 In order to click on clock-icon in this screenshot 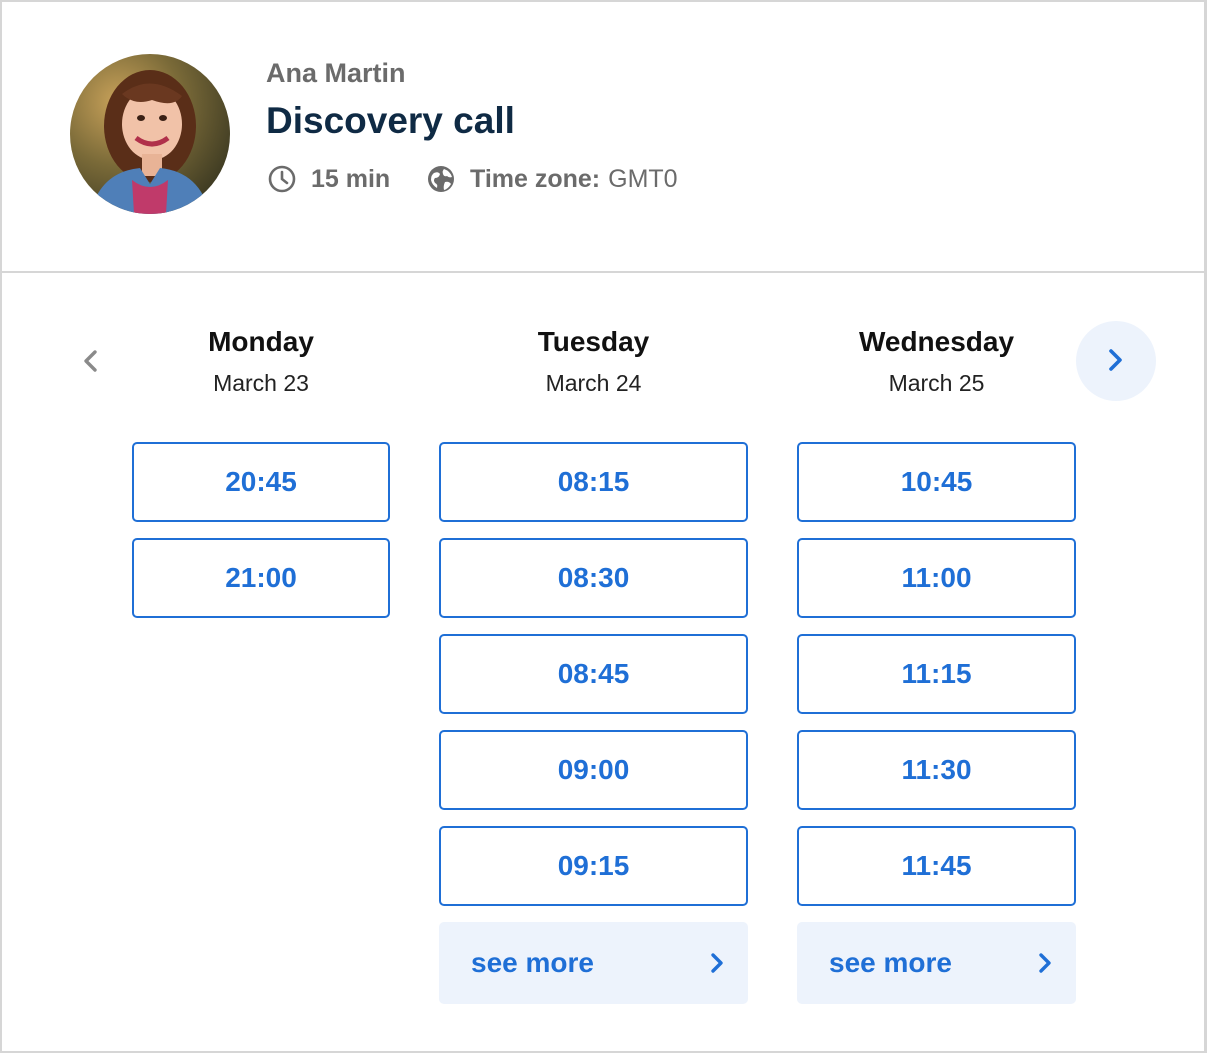, I will do `click(282, 179)`.